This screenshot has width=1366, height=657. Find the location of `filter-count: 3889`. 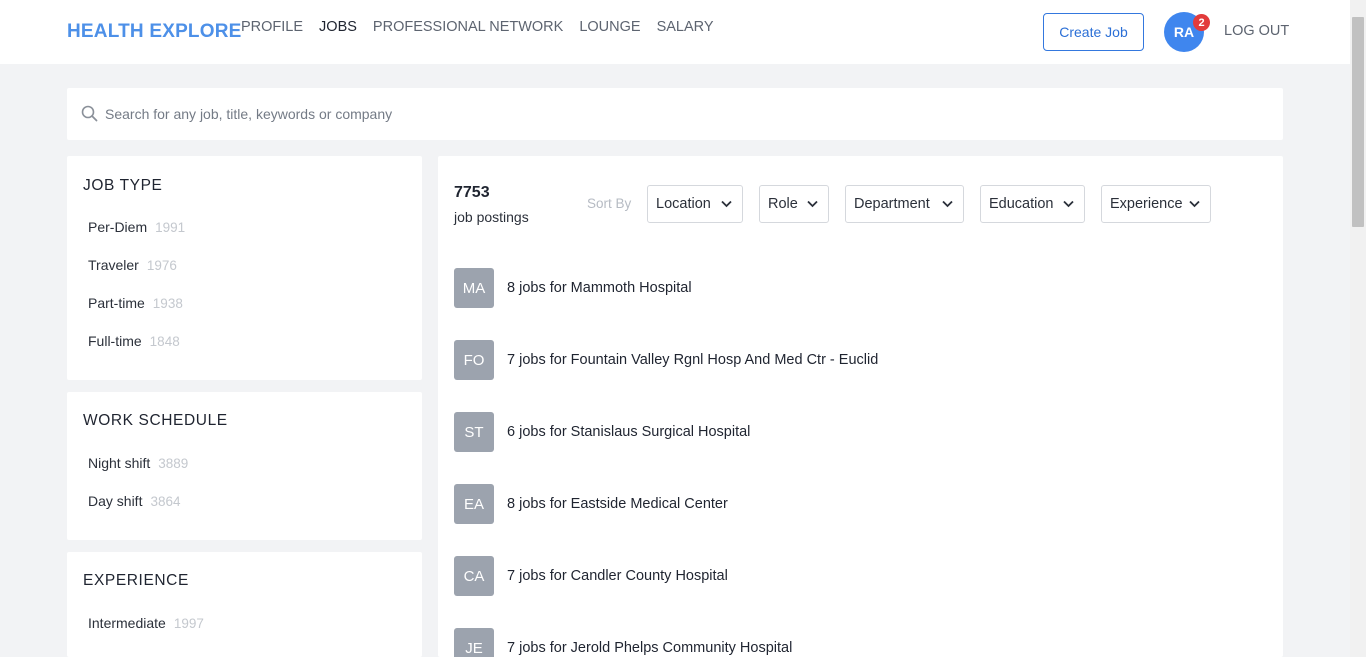

filter-count: 3889 is located at coordinates (173, 463).